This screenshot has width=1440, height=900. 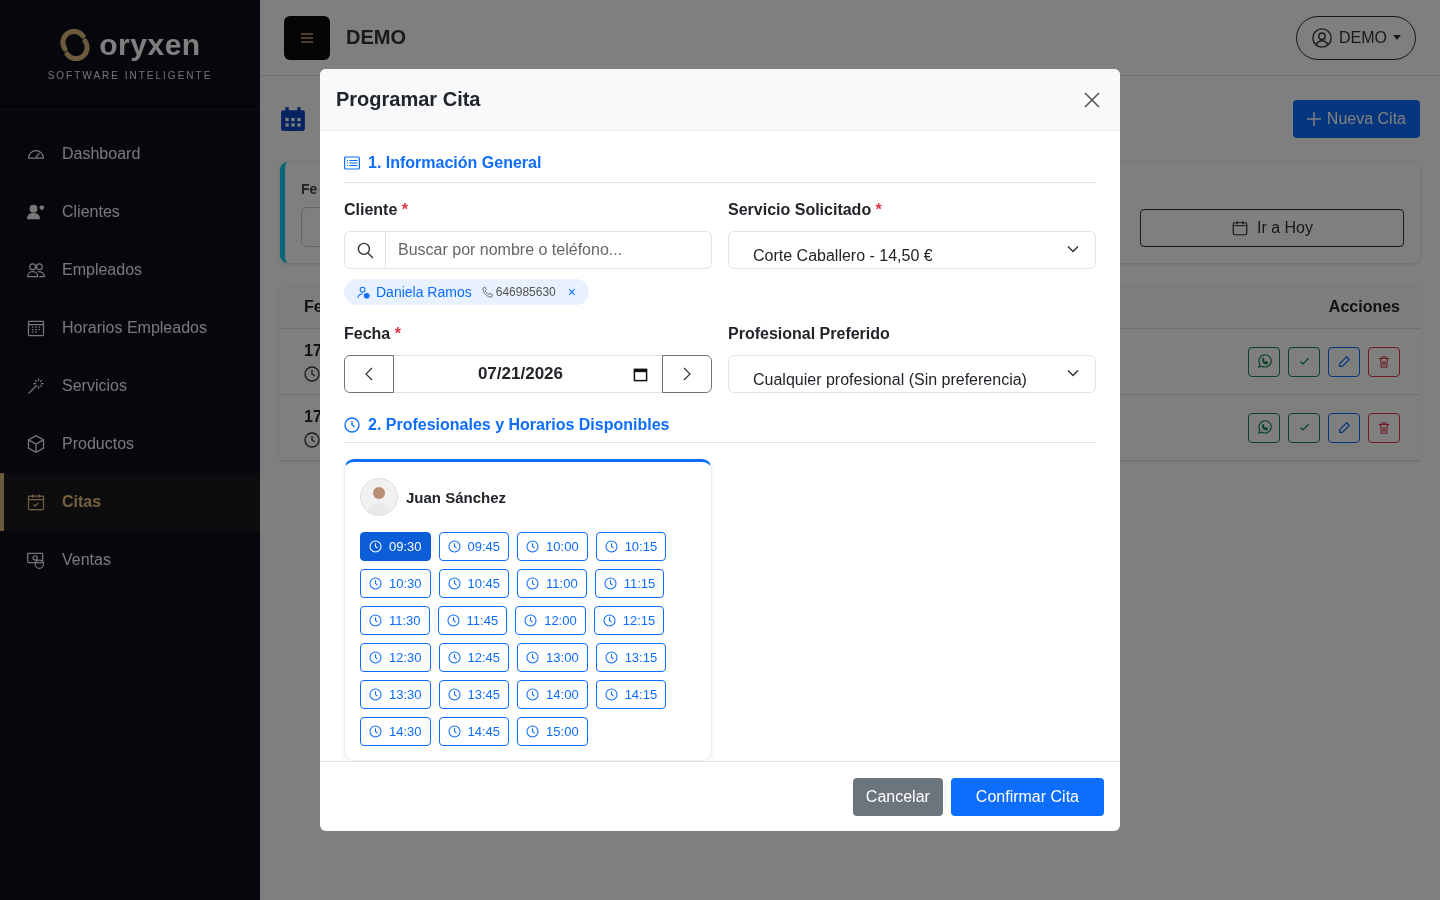 I want to click on sidebar-item: Ventas, so click(x=130, y=560).